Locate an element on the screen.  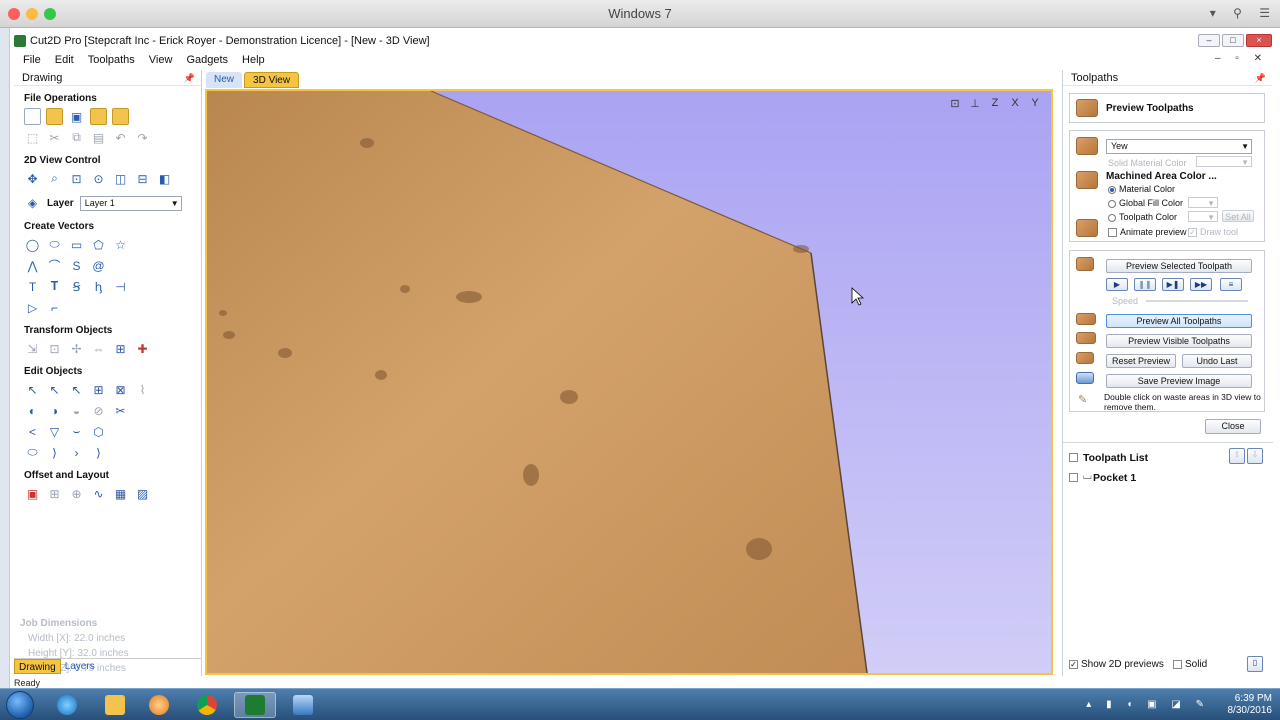
toolpath-color-radio is located at coordinates (1112, 218).